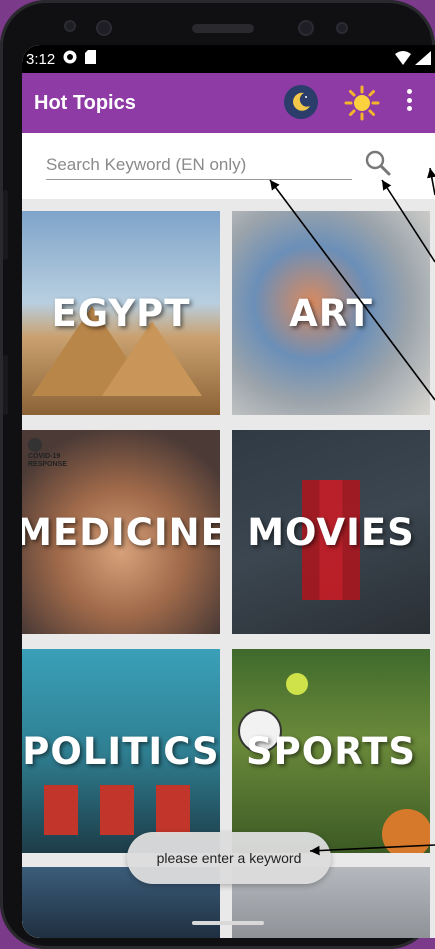 The image size is (435, 949). I want to click on search-icon, so click(378, 163).